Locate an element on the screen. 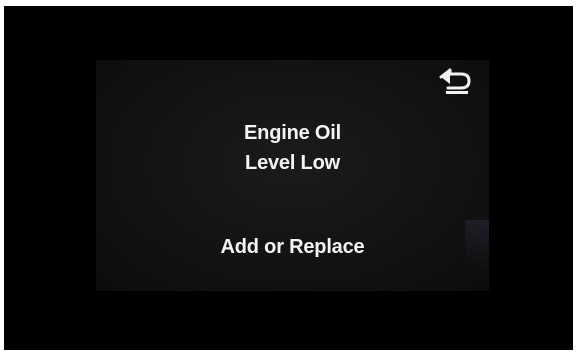 The width and height of the screenshot is (577, 356). back-button is located at coordinates (455, 81).